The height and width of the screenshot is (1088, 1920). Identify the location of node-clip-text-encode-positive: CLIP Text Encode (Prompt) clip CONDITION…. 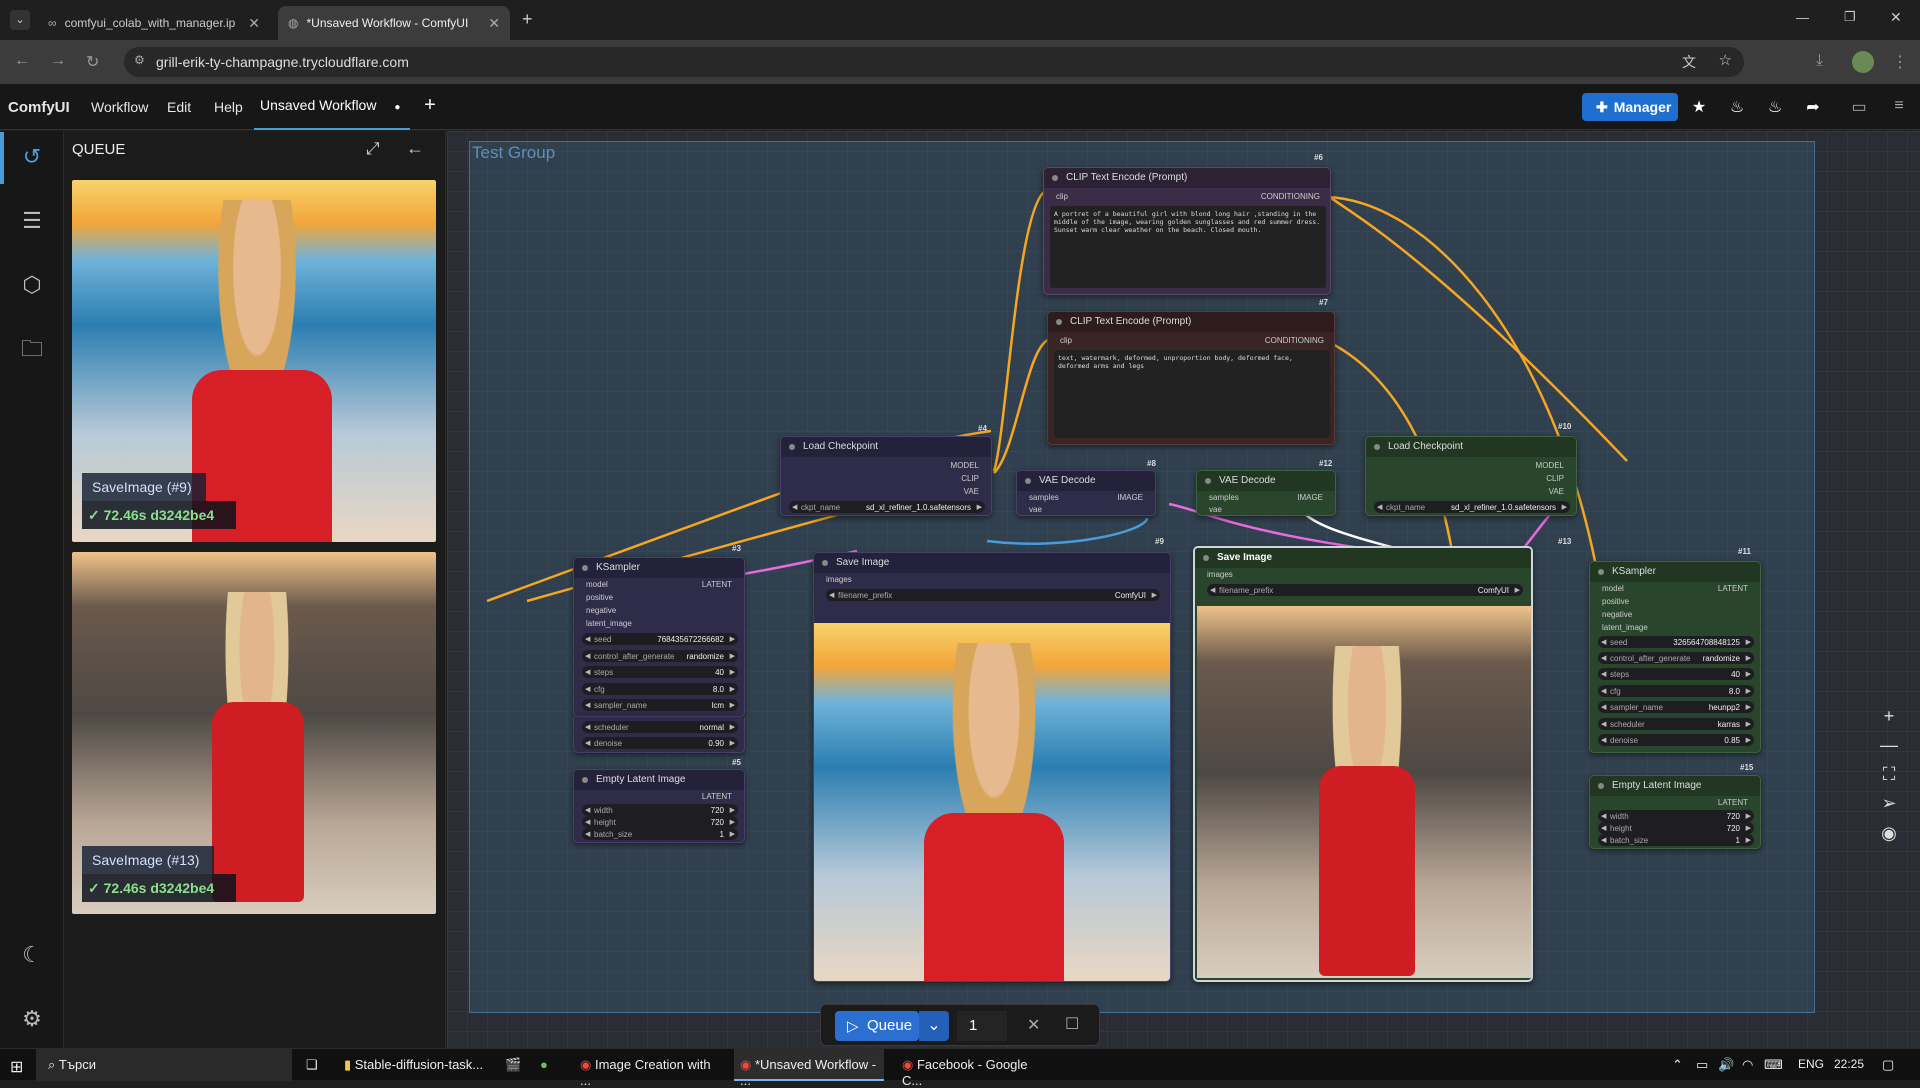
(1187, 231).